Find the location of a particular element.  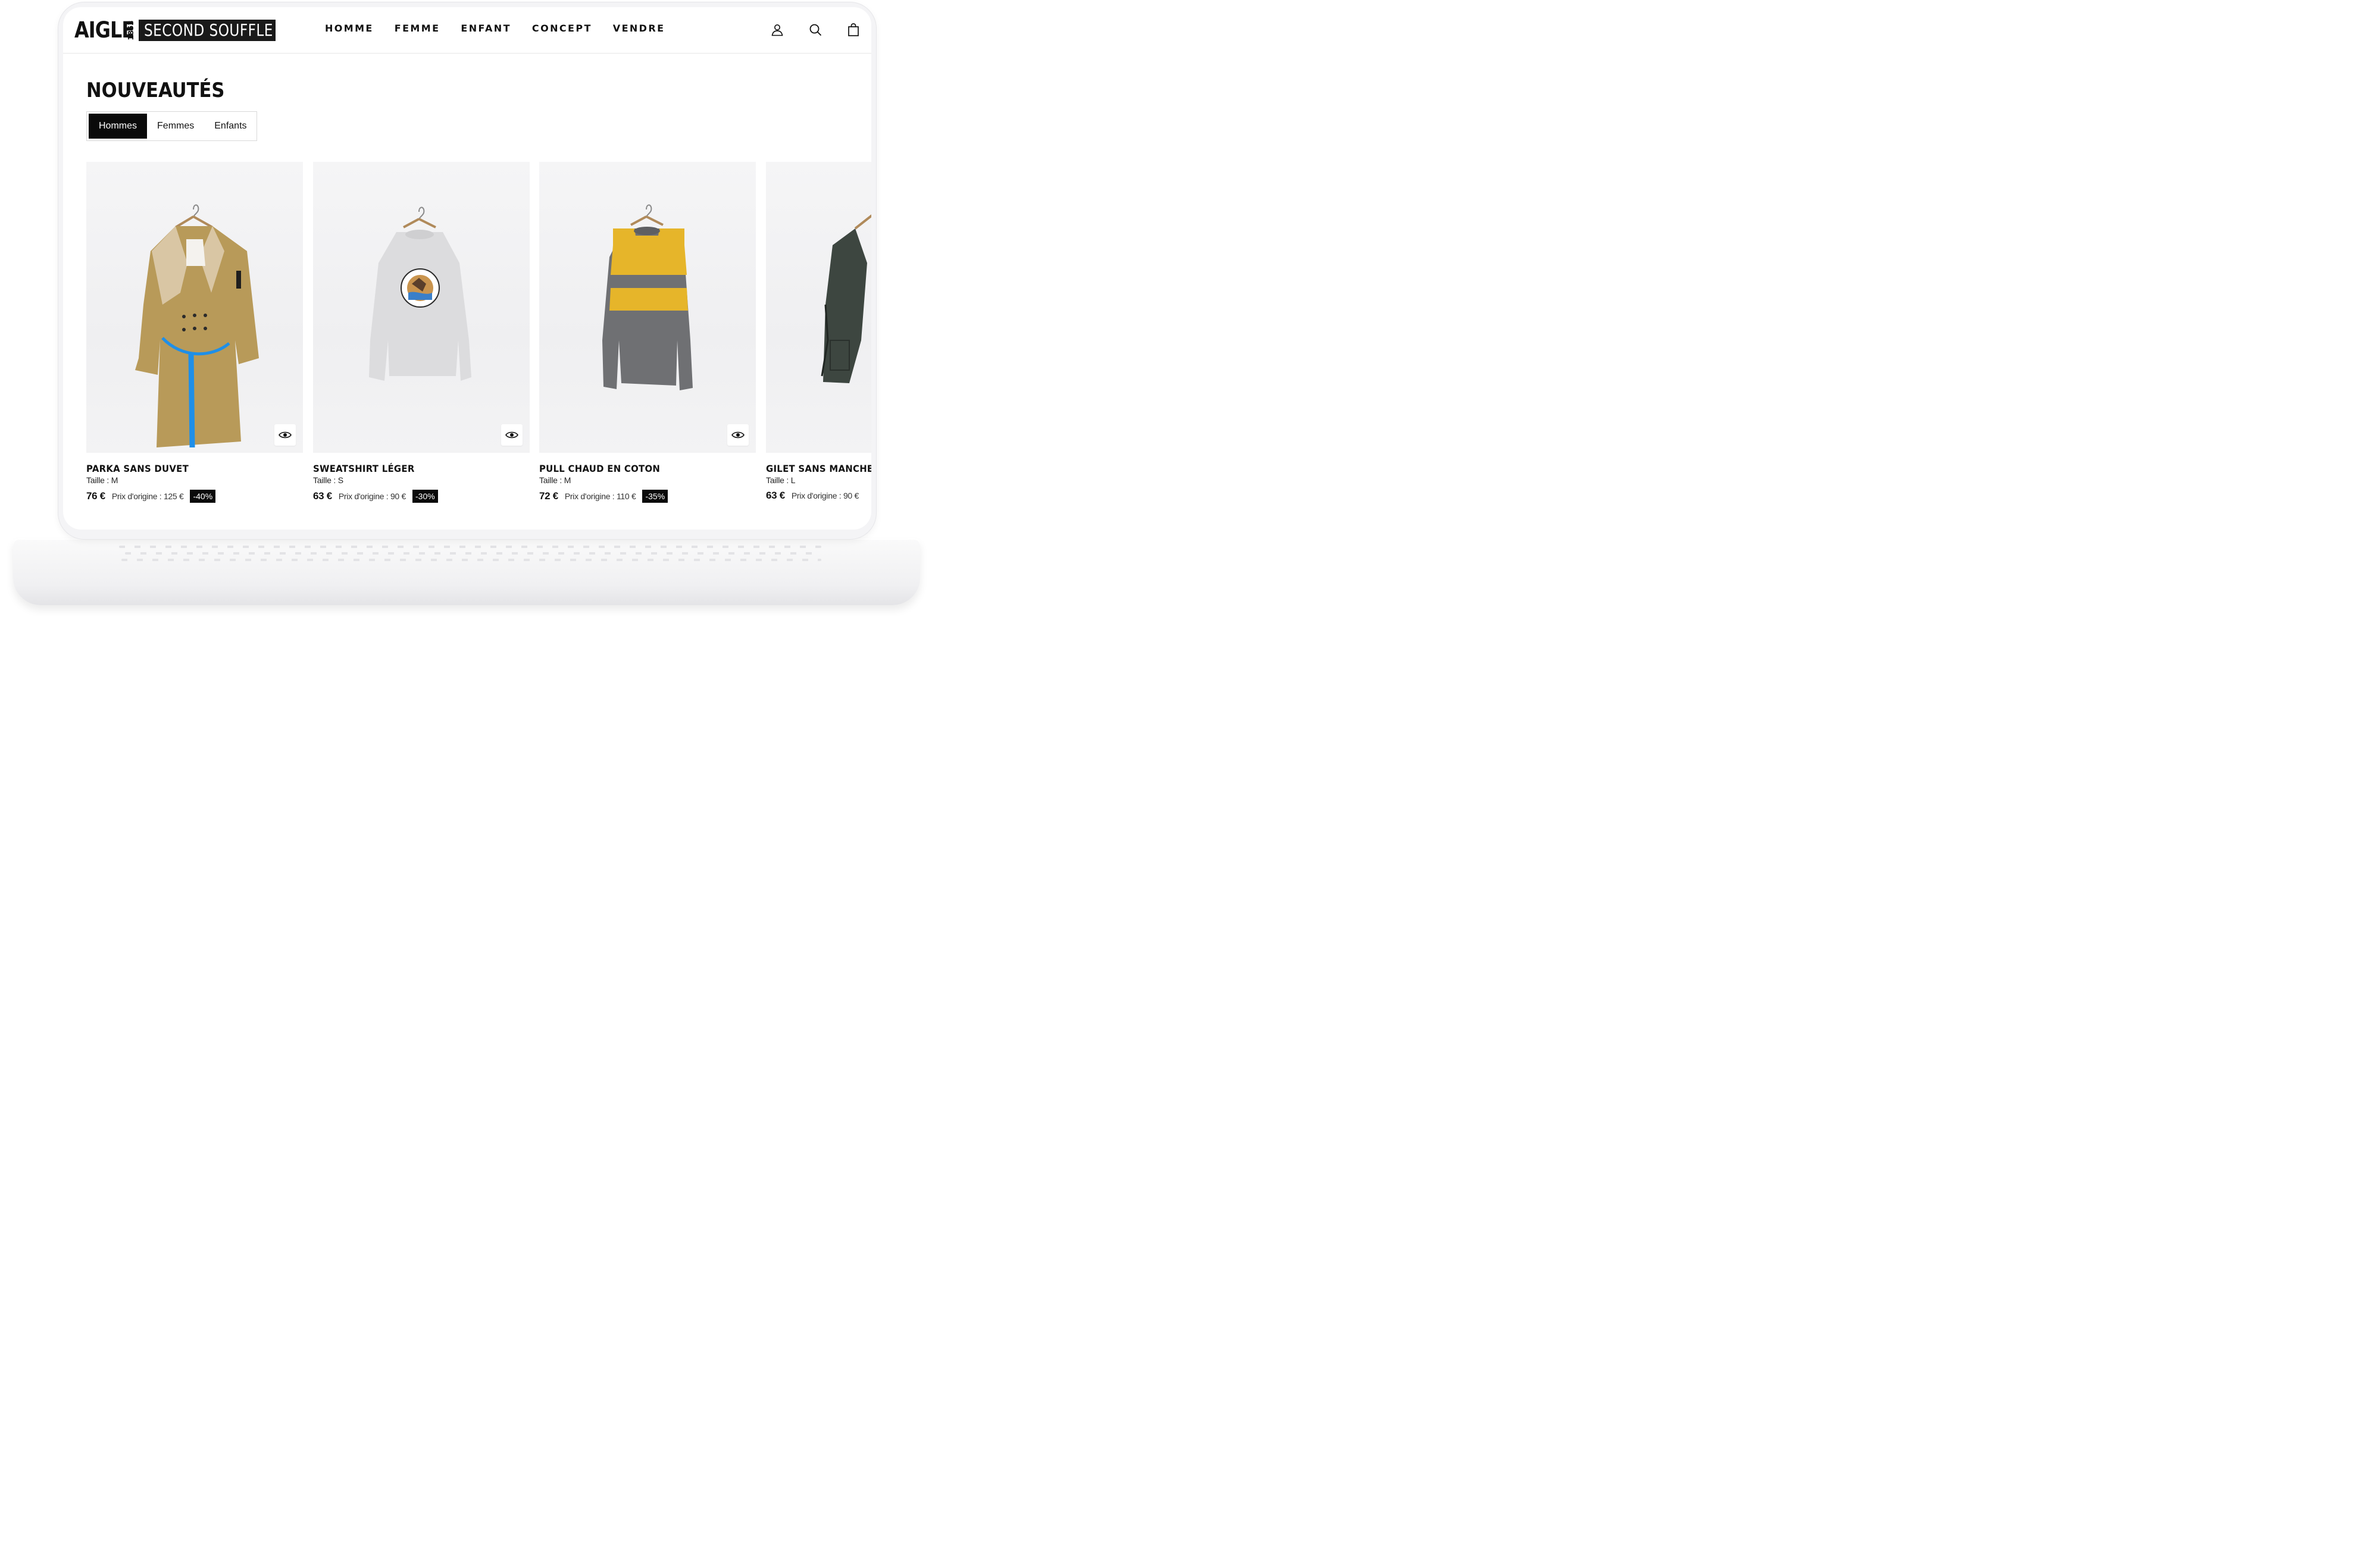

discount-badge: -40% is located at coordinates (203, 496).